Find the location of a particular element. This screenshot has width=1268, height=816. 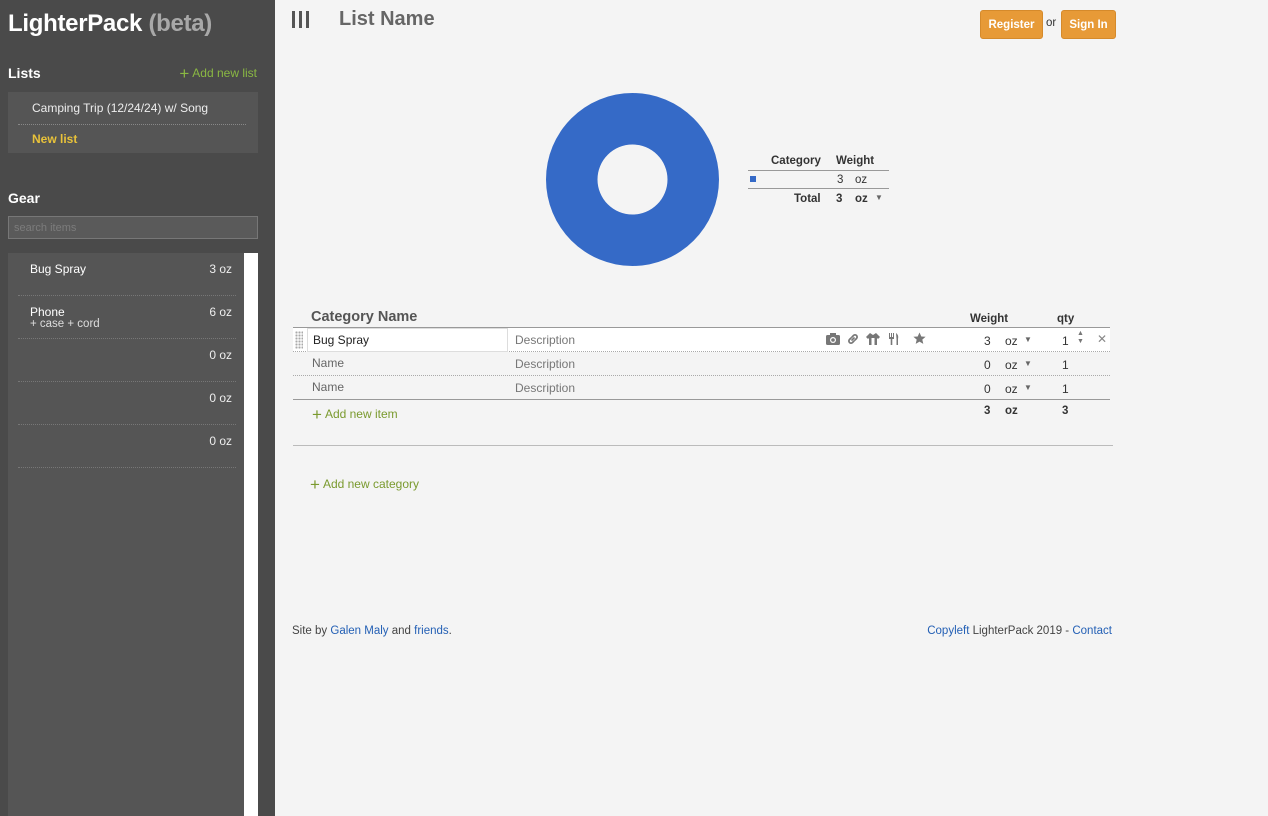

summary-header: Category Weight is located at coordinates (818, 162).